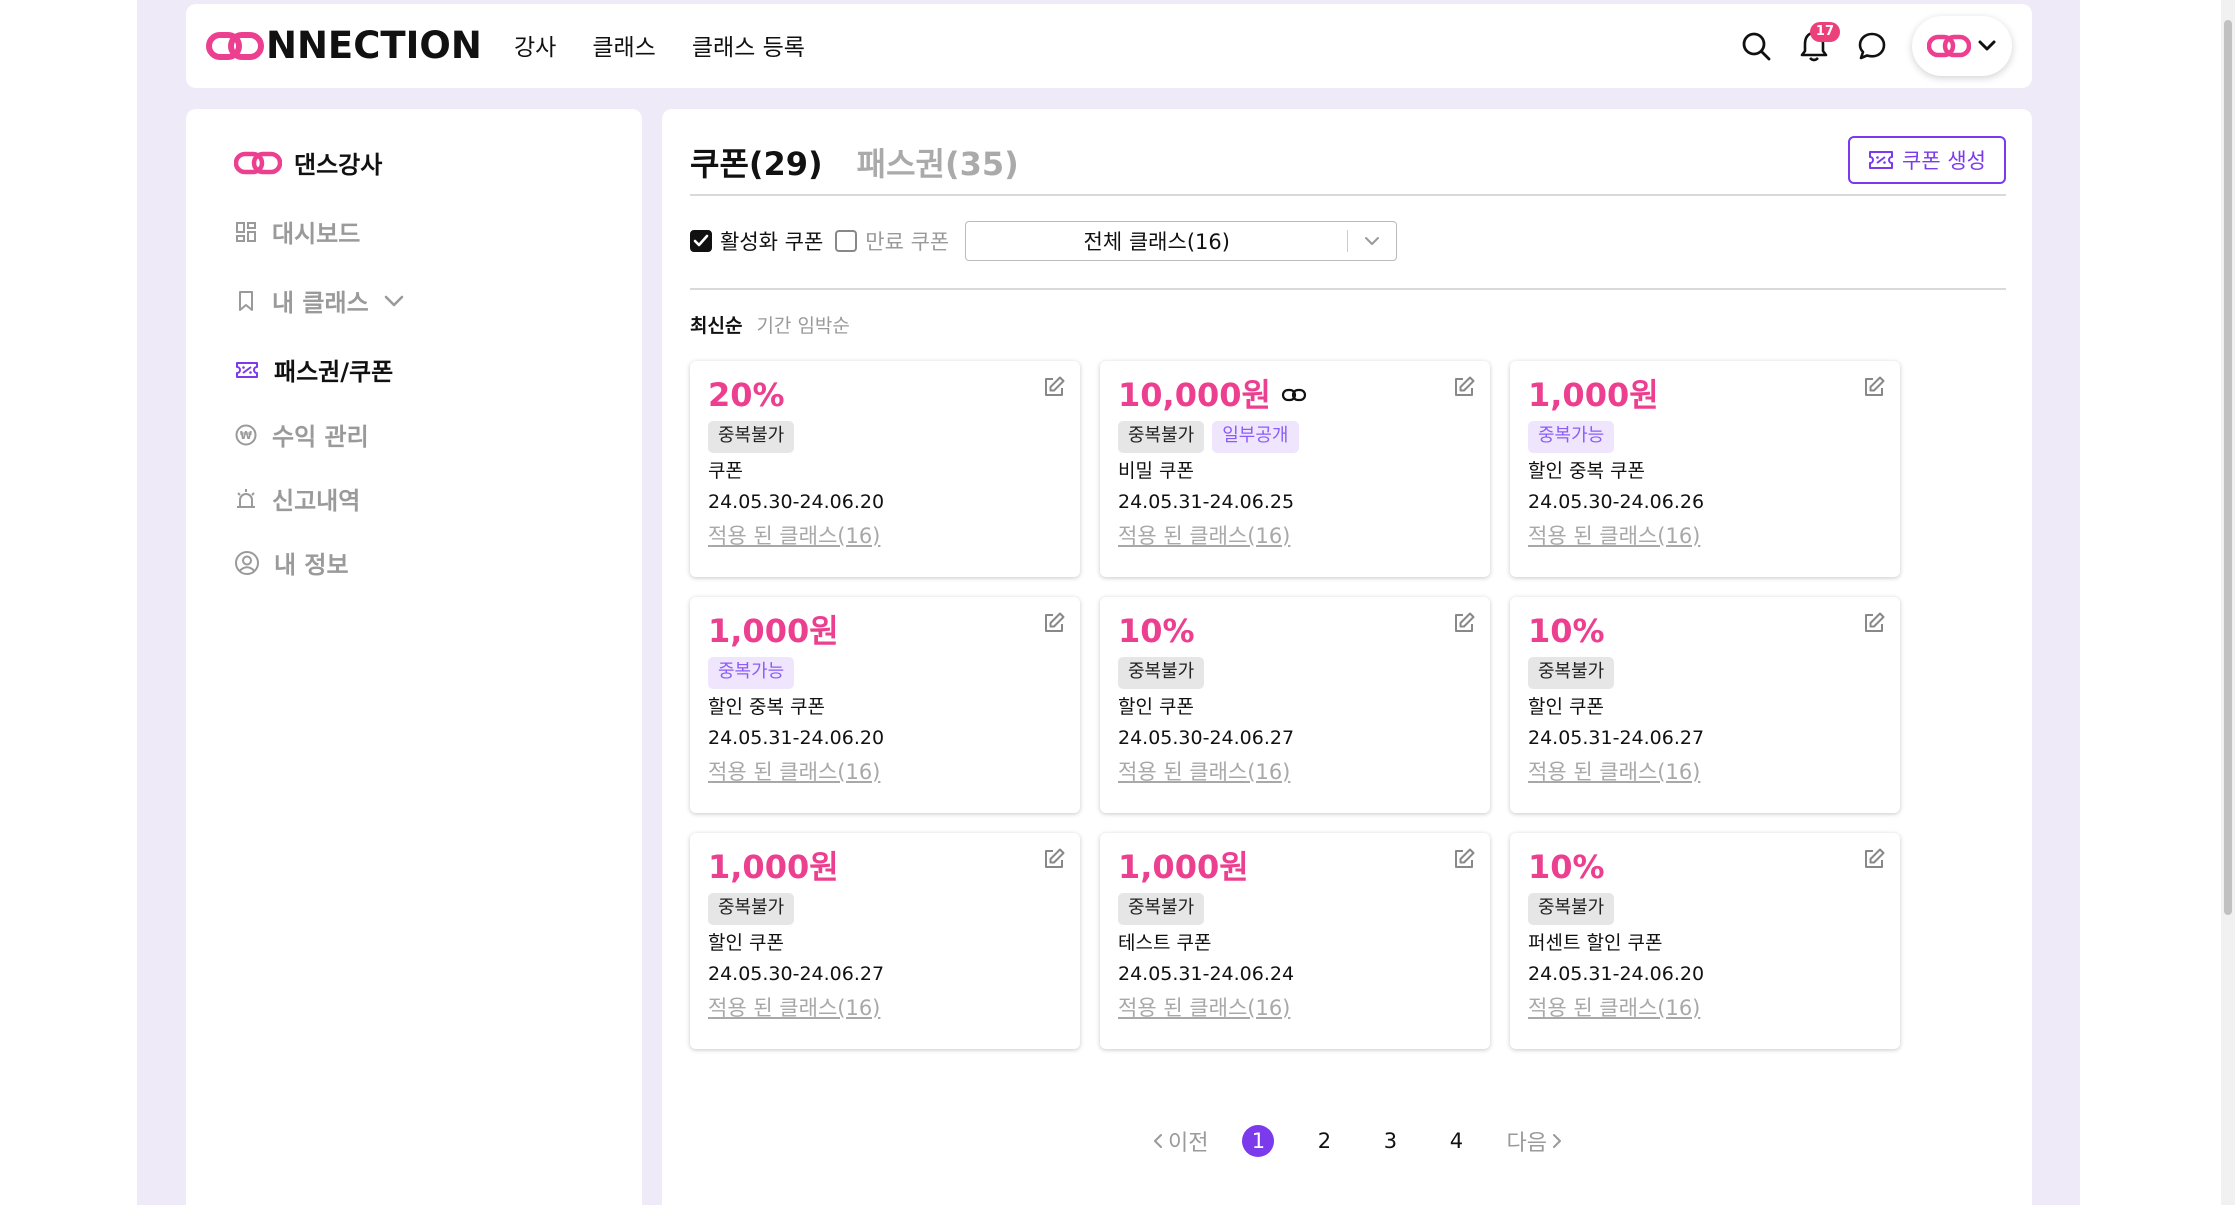 The image size is (2235, 1205). Describe the element at coordinates (1456, 1141) in the screenshot. I see `page-4: 4` at that location.